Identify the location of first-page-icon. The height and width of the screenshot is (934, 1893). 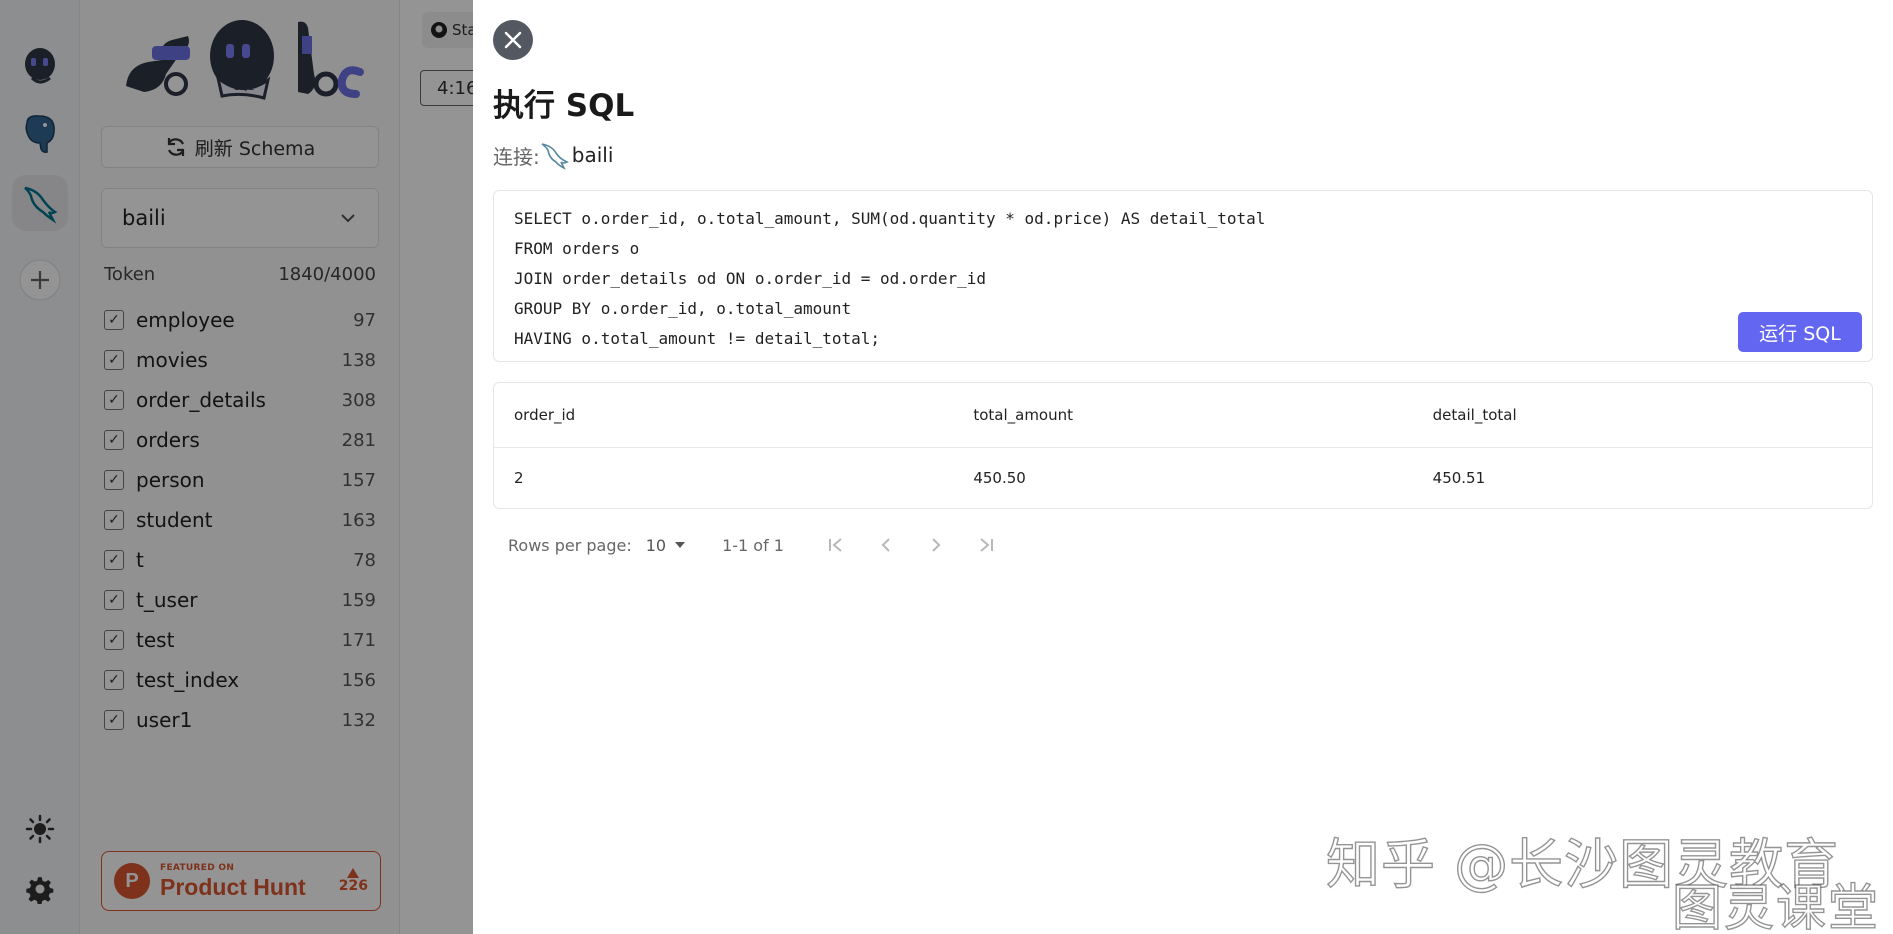
(836, 545).